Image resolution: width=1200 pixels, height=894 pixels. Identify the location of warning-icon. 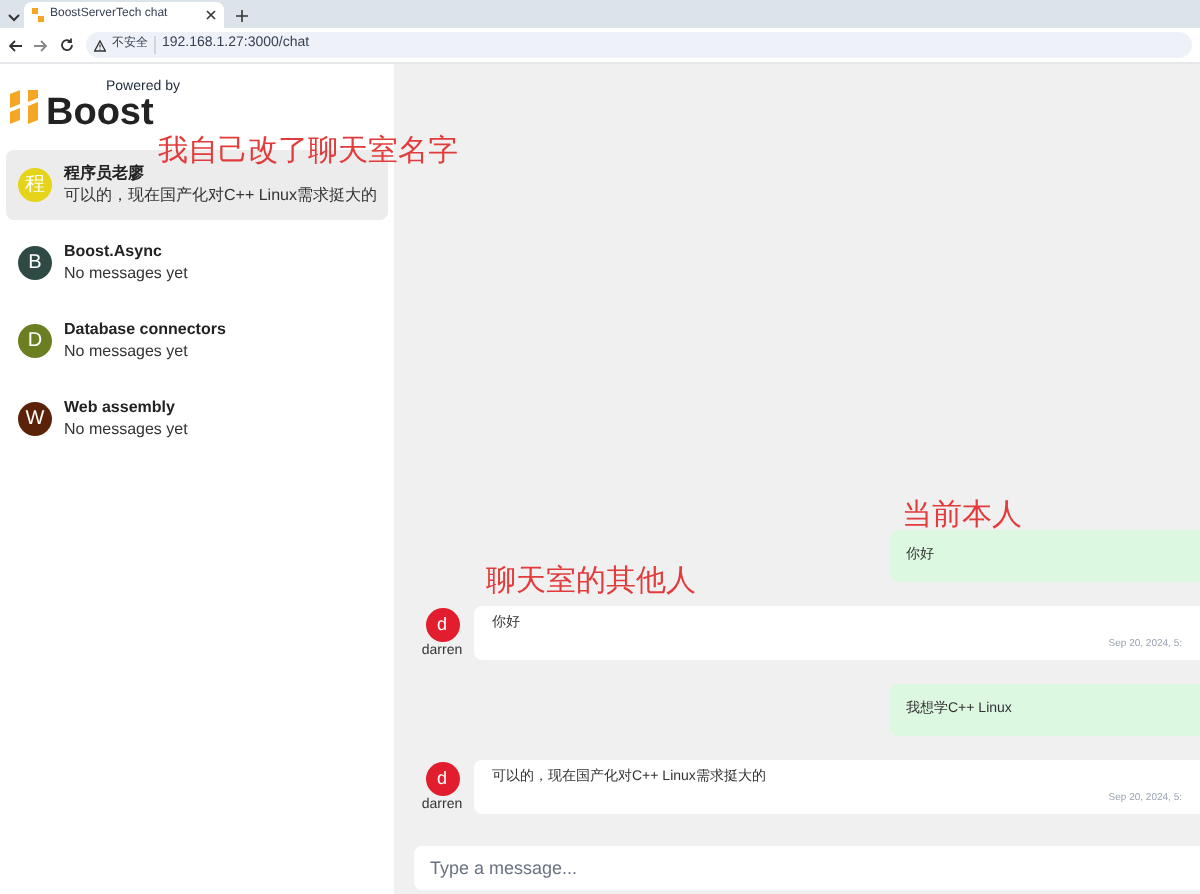
(100, 45).